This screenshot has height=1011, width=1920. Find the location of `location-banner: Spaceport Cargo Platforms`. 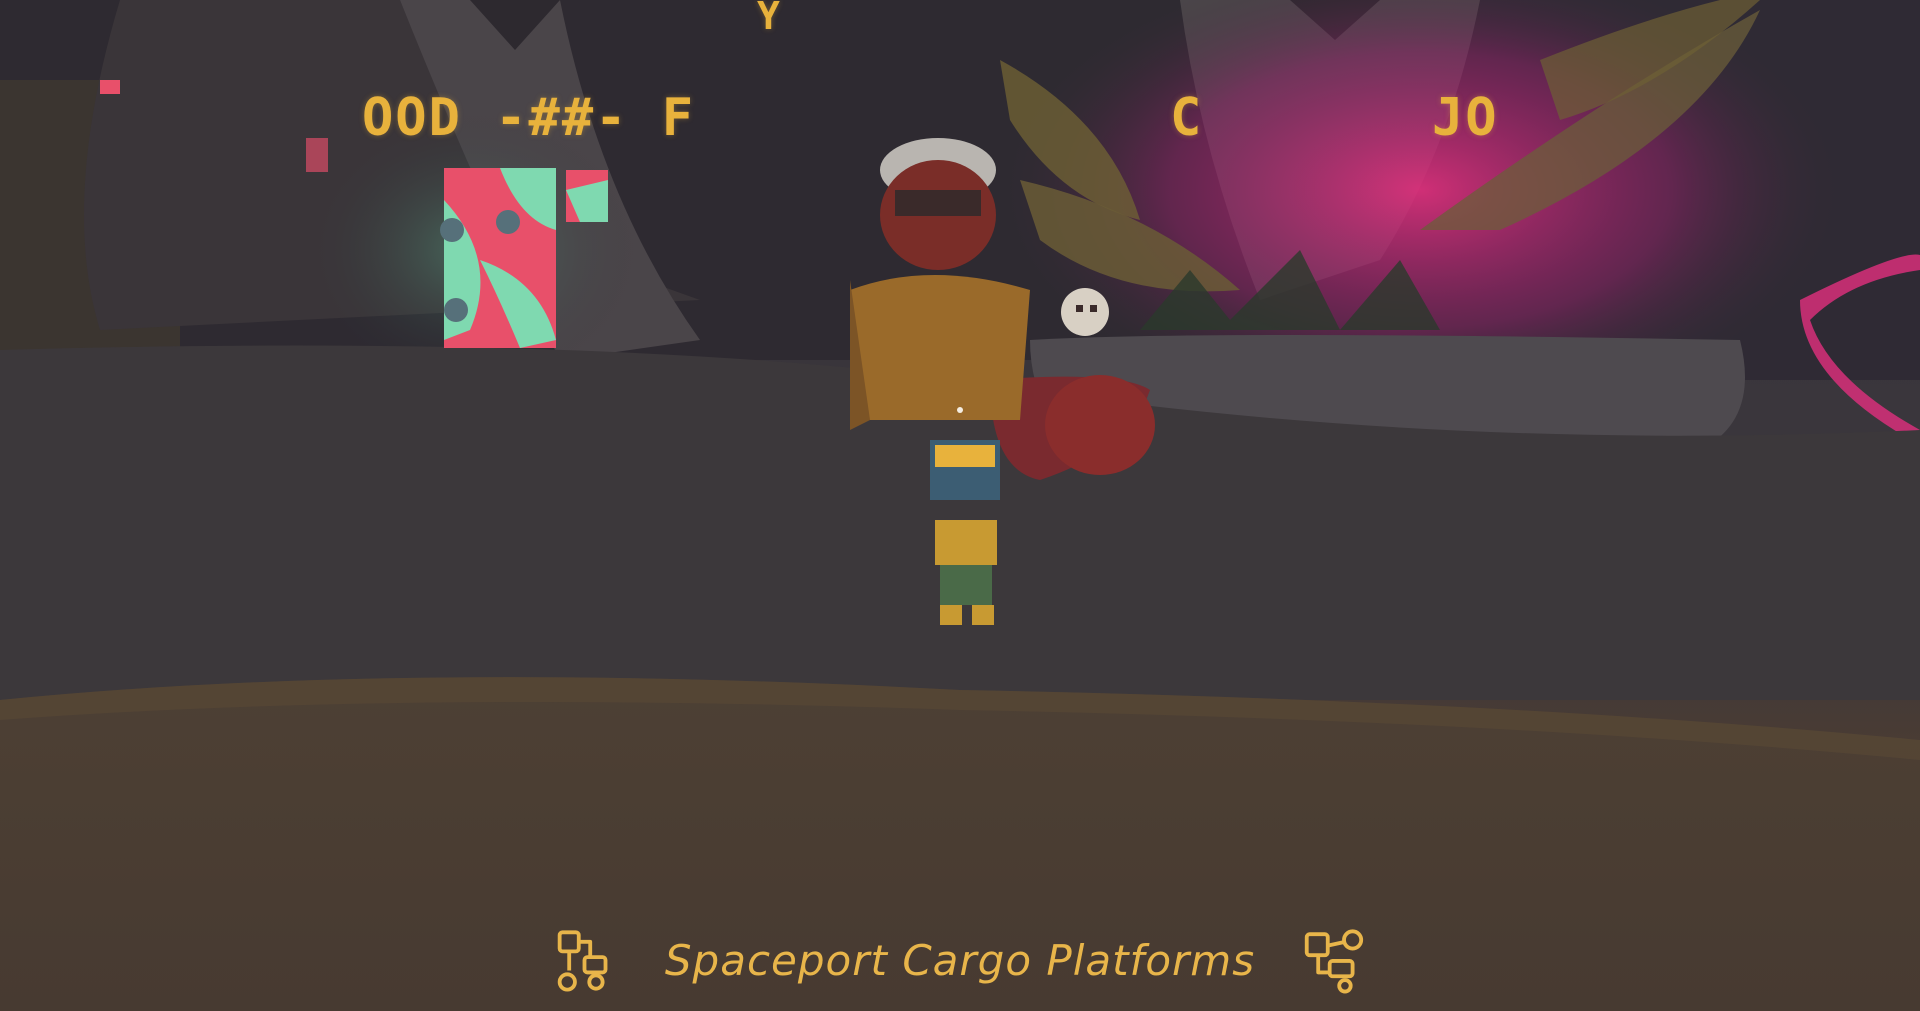

location-banner: Spaceport Cargo Platforms is located at coordinates (960, 960).